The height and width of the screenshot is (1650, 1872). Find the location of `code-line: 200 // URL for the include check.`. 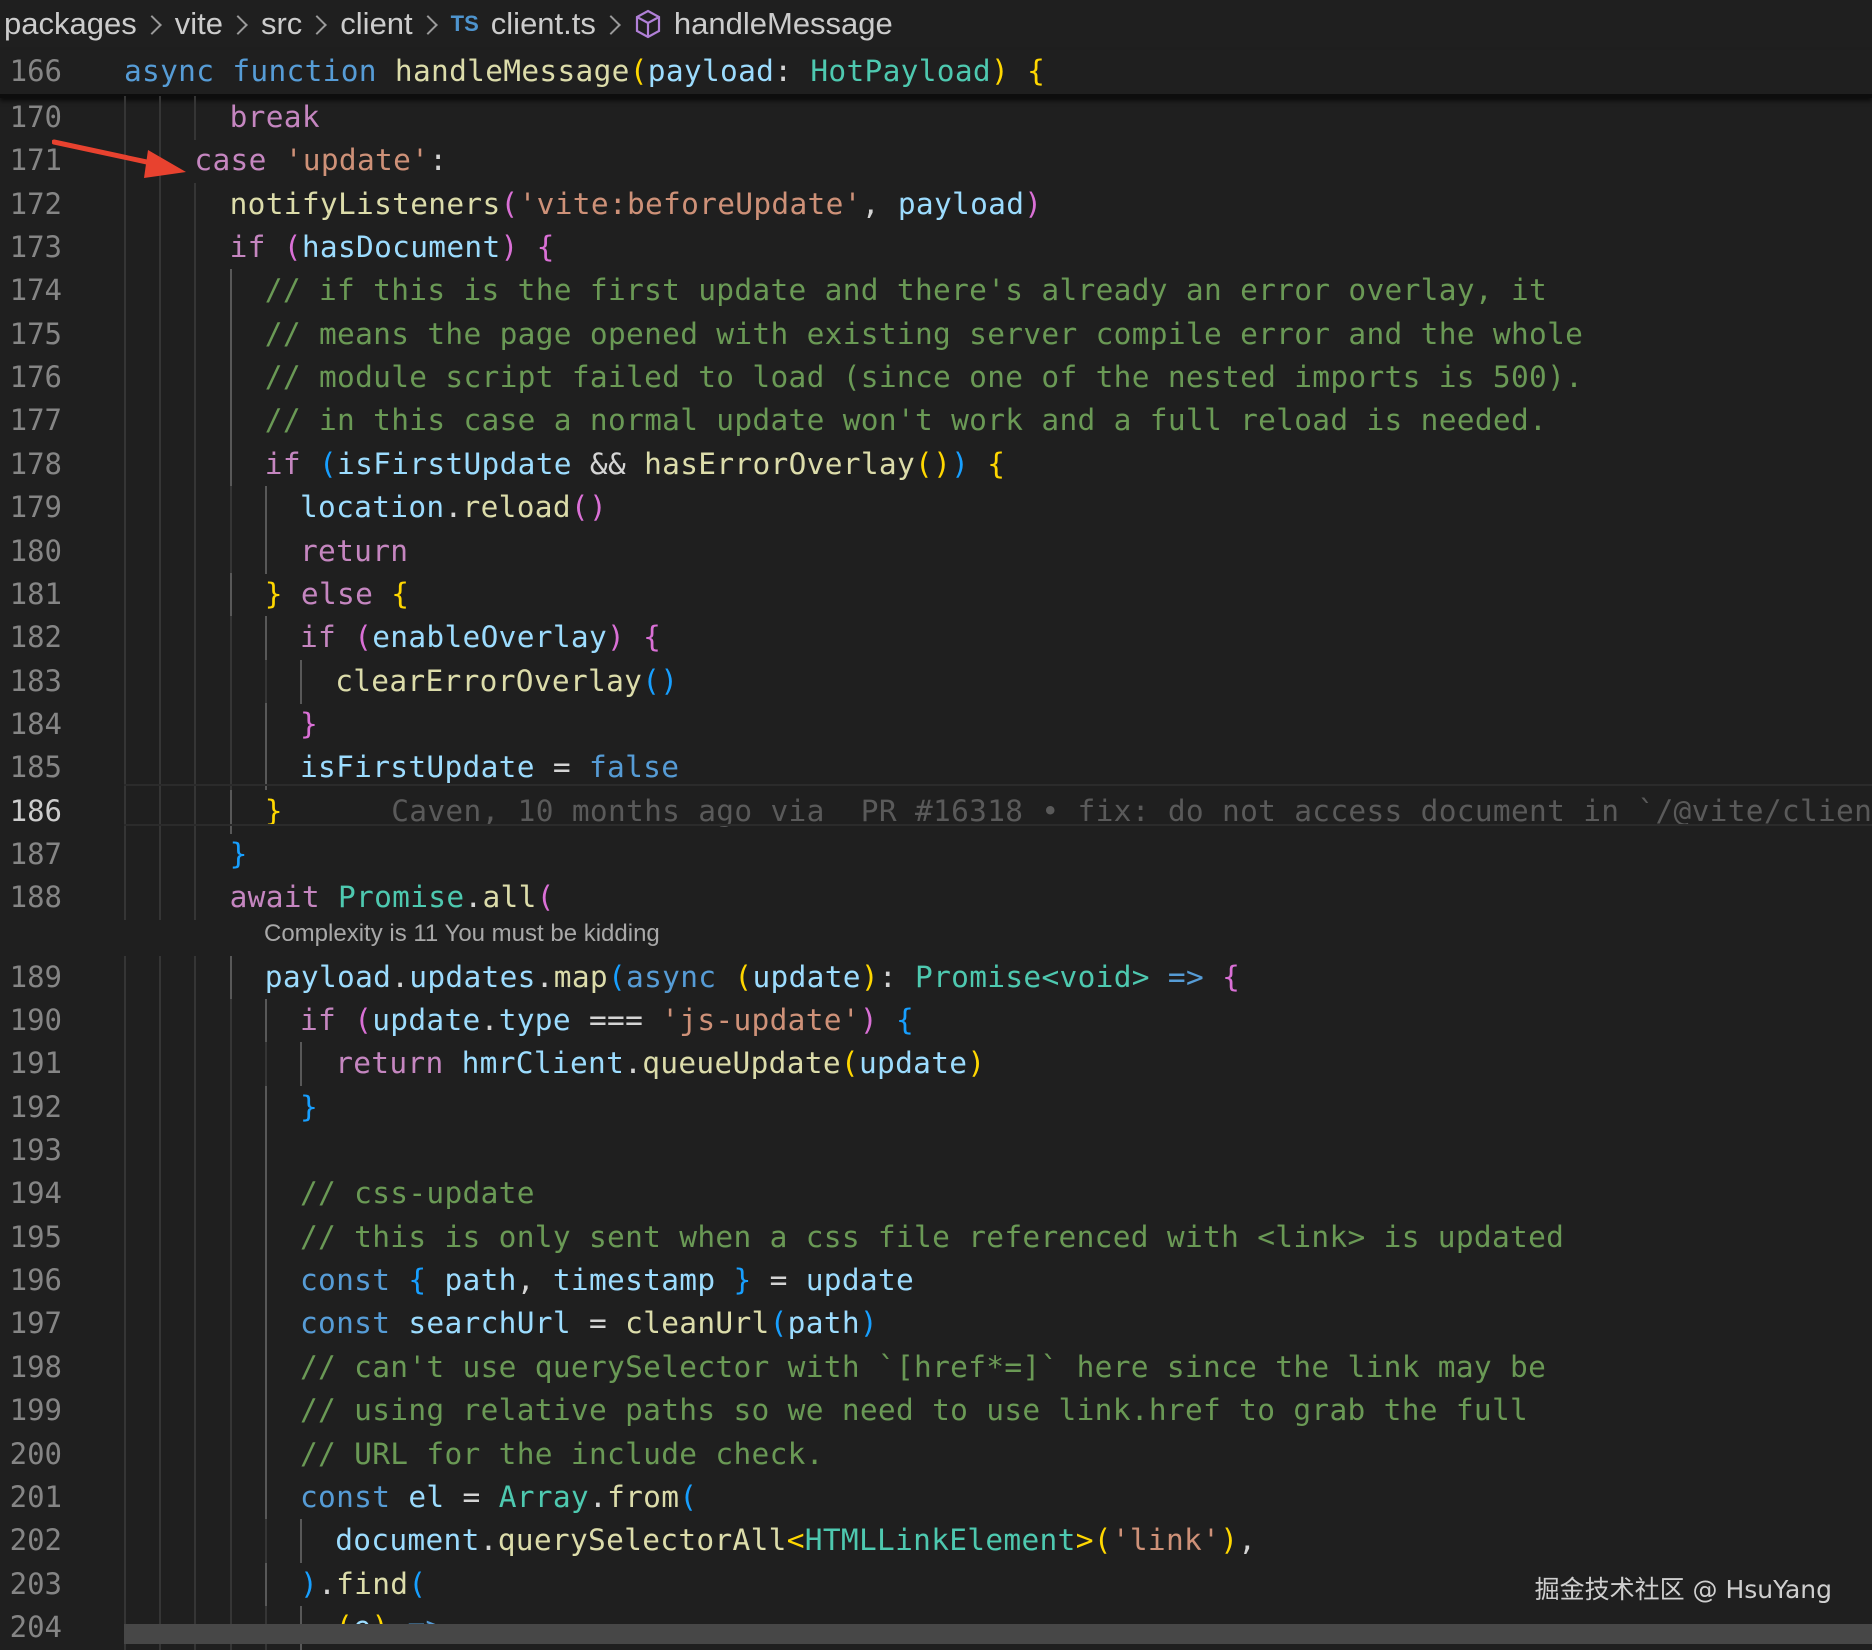

code-line: 200 // URL for the include check. is located at coordinates (936, 1454).